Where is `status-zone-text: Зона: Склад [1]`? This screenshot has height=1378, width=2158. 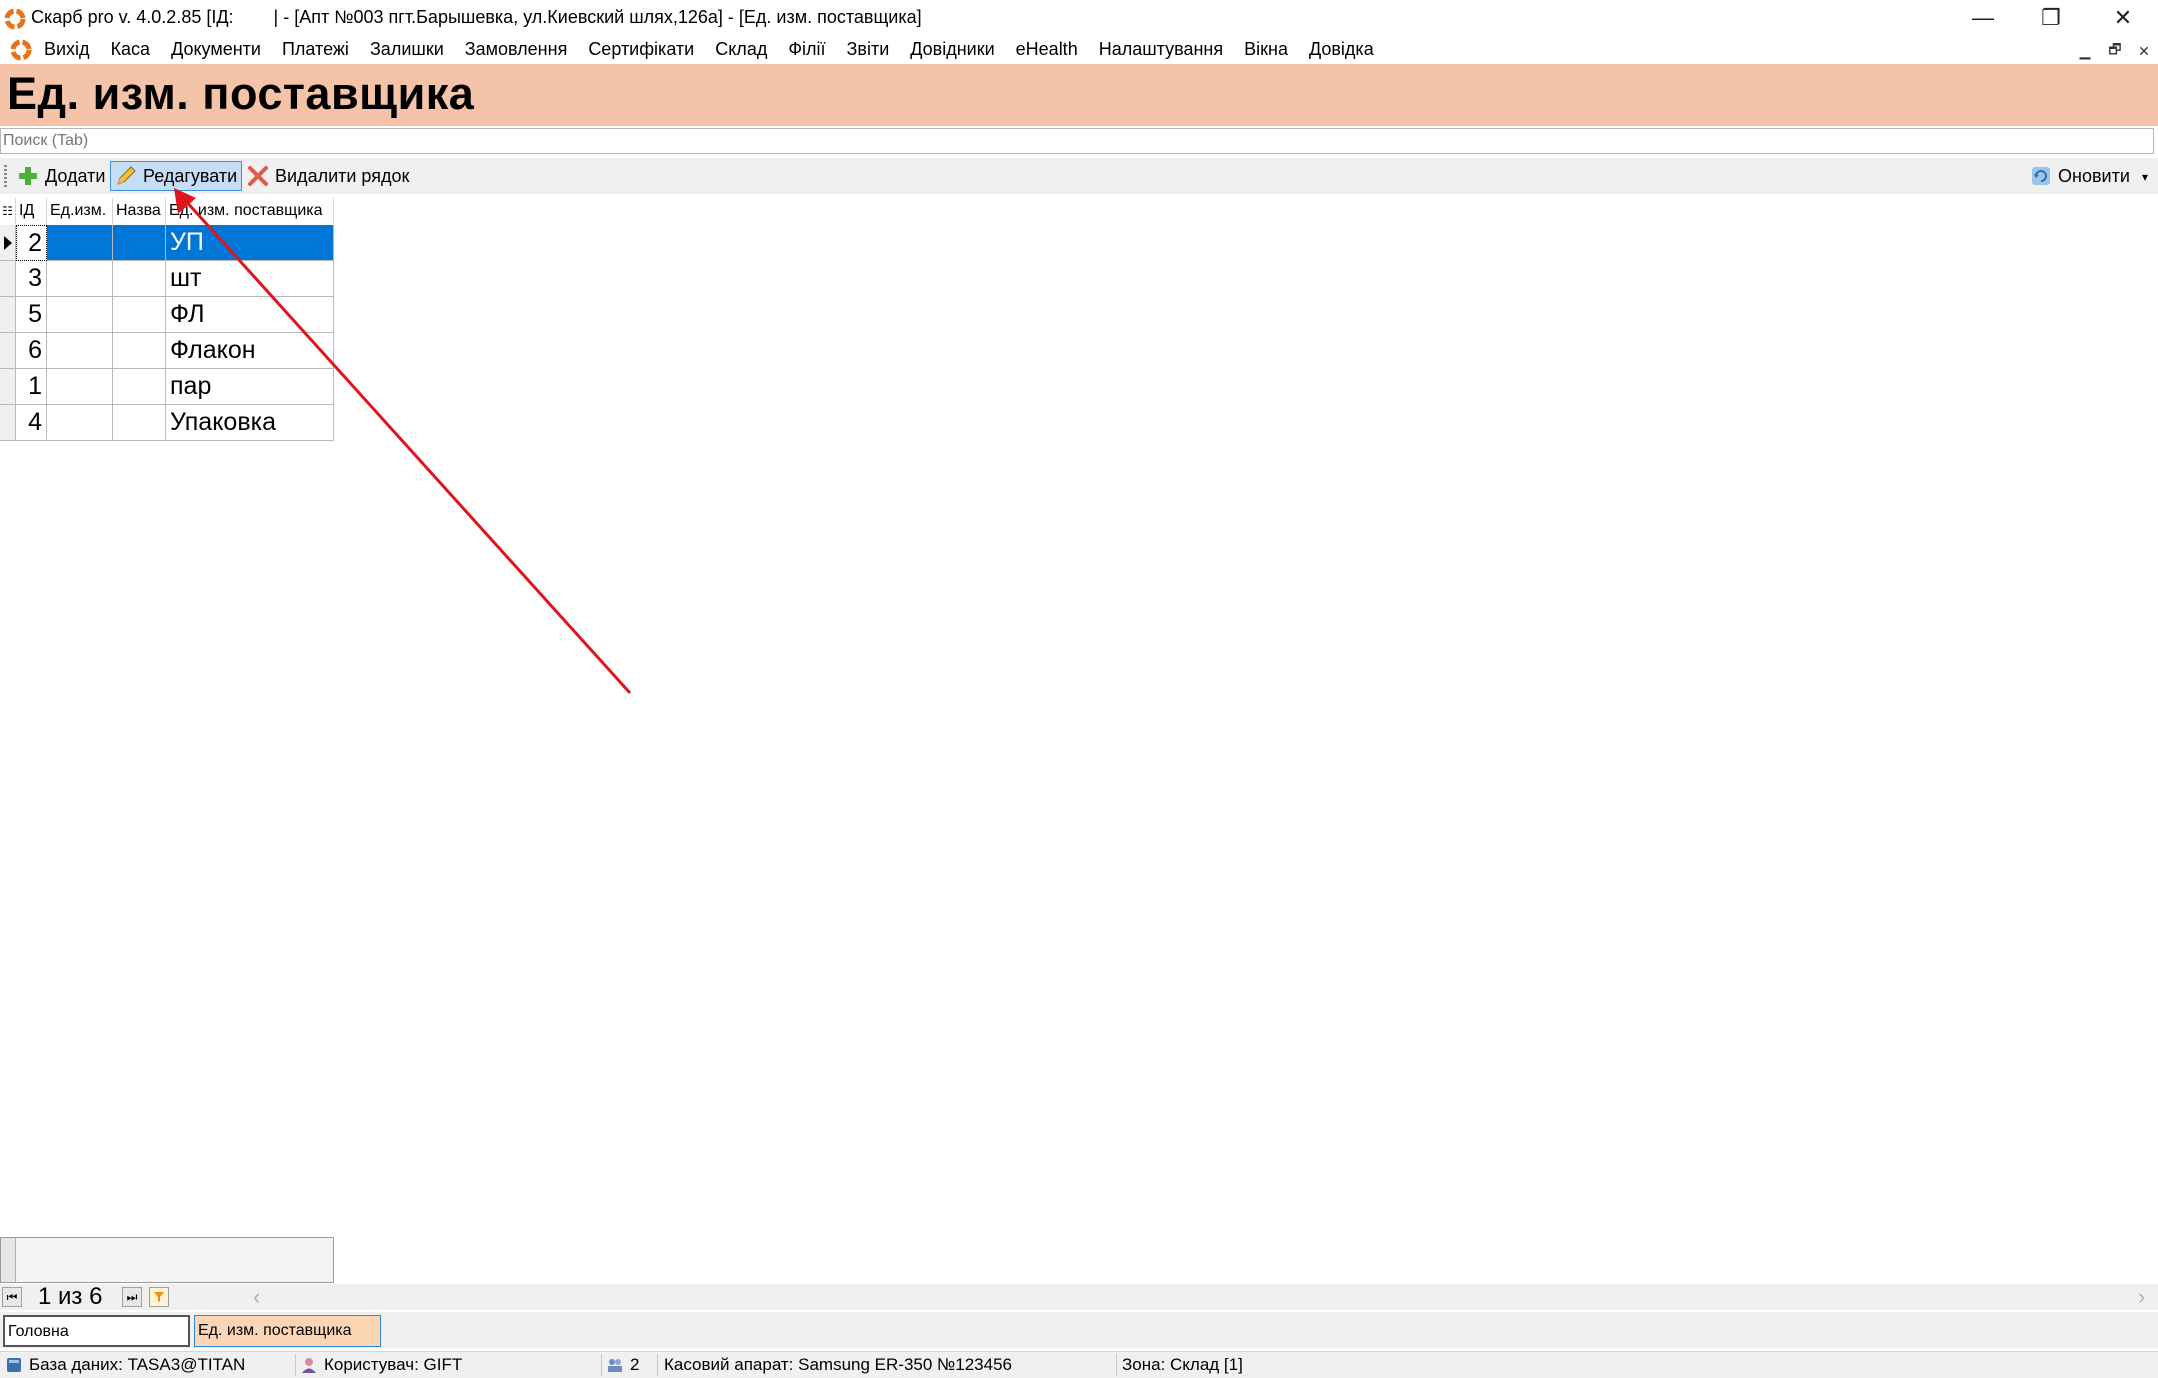
status-zone-text: Зона: Склад [1] is located at coordinates (1182, 1364).